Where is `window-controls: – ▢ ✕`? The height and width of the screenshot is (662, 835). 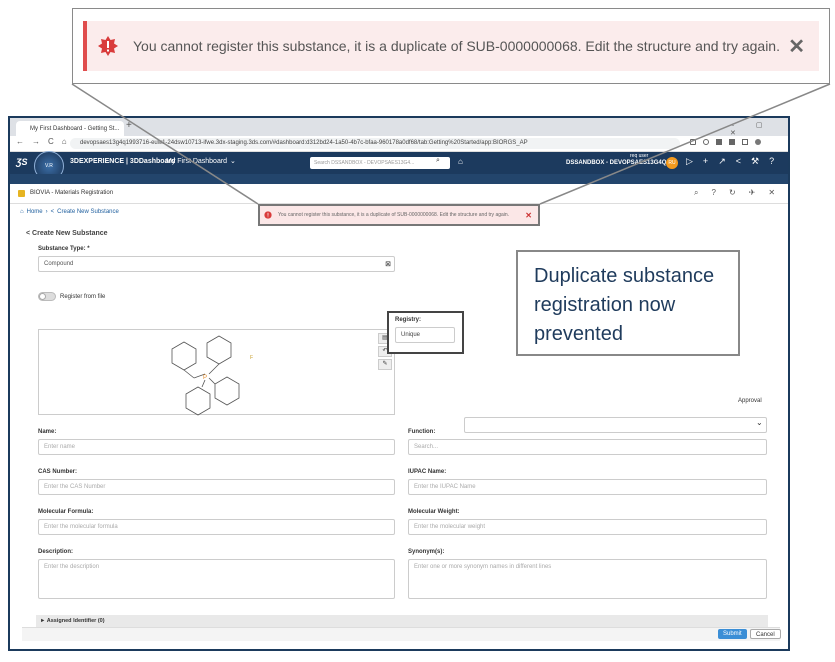 window-controls: – ▢ ✕ is located at coordinates (751, 129).